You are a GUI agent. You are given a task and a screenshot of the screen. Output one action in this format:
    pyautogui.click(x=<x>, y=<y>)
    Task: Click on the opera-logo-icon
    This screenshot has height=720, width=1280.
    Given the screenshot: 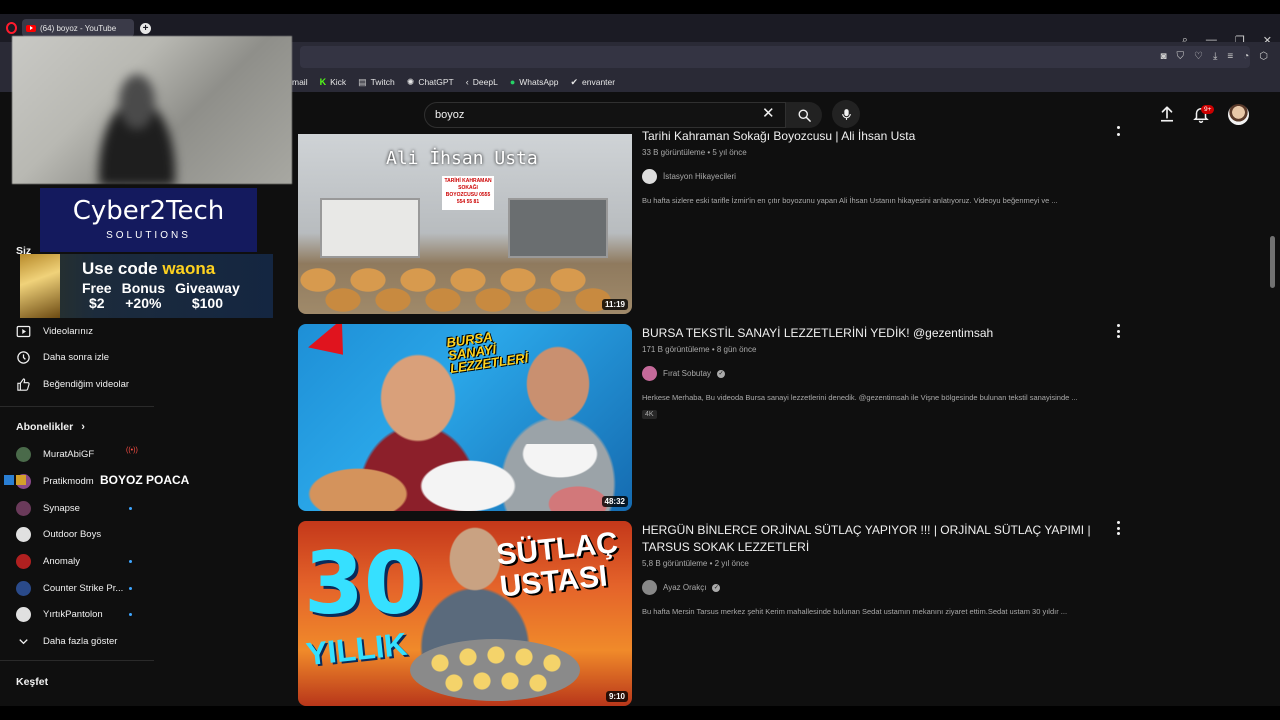 What is the action you would take?
    pyautogui.click(x=11, y=28)
    